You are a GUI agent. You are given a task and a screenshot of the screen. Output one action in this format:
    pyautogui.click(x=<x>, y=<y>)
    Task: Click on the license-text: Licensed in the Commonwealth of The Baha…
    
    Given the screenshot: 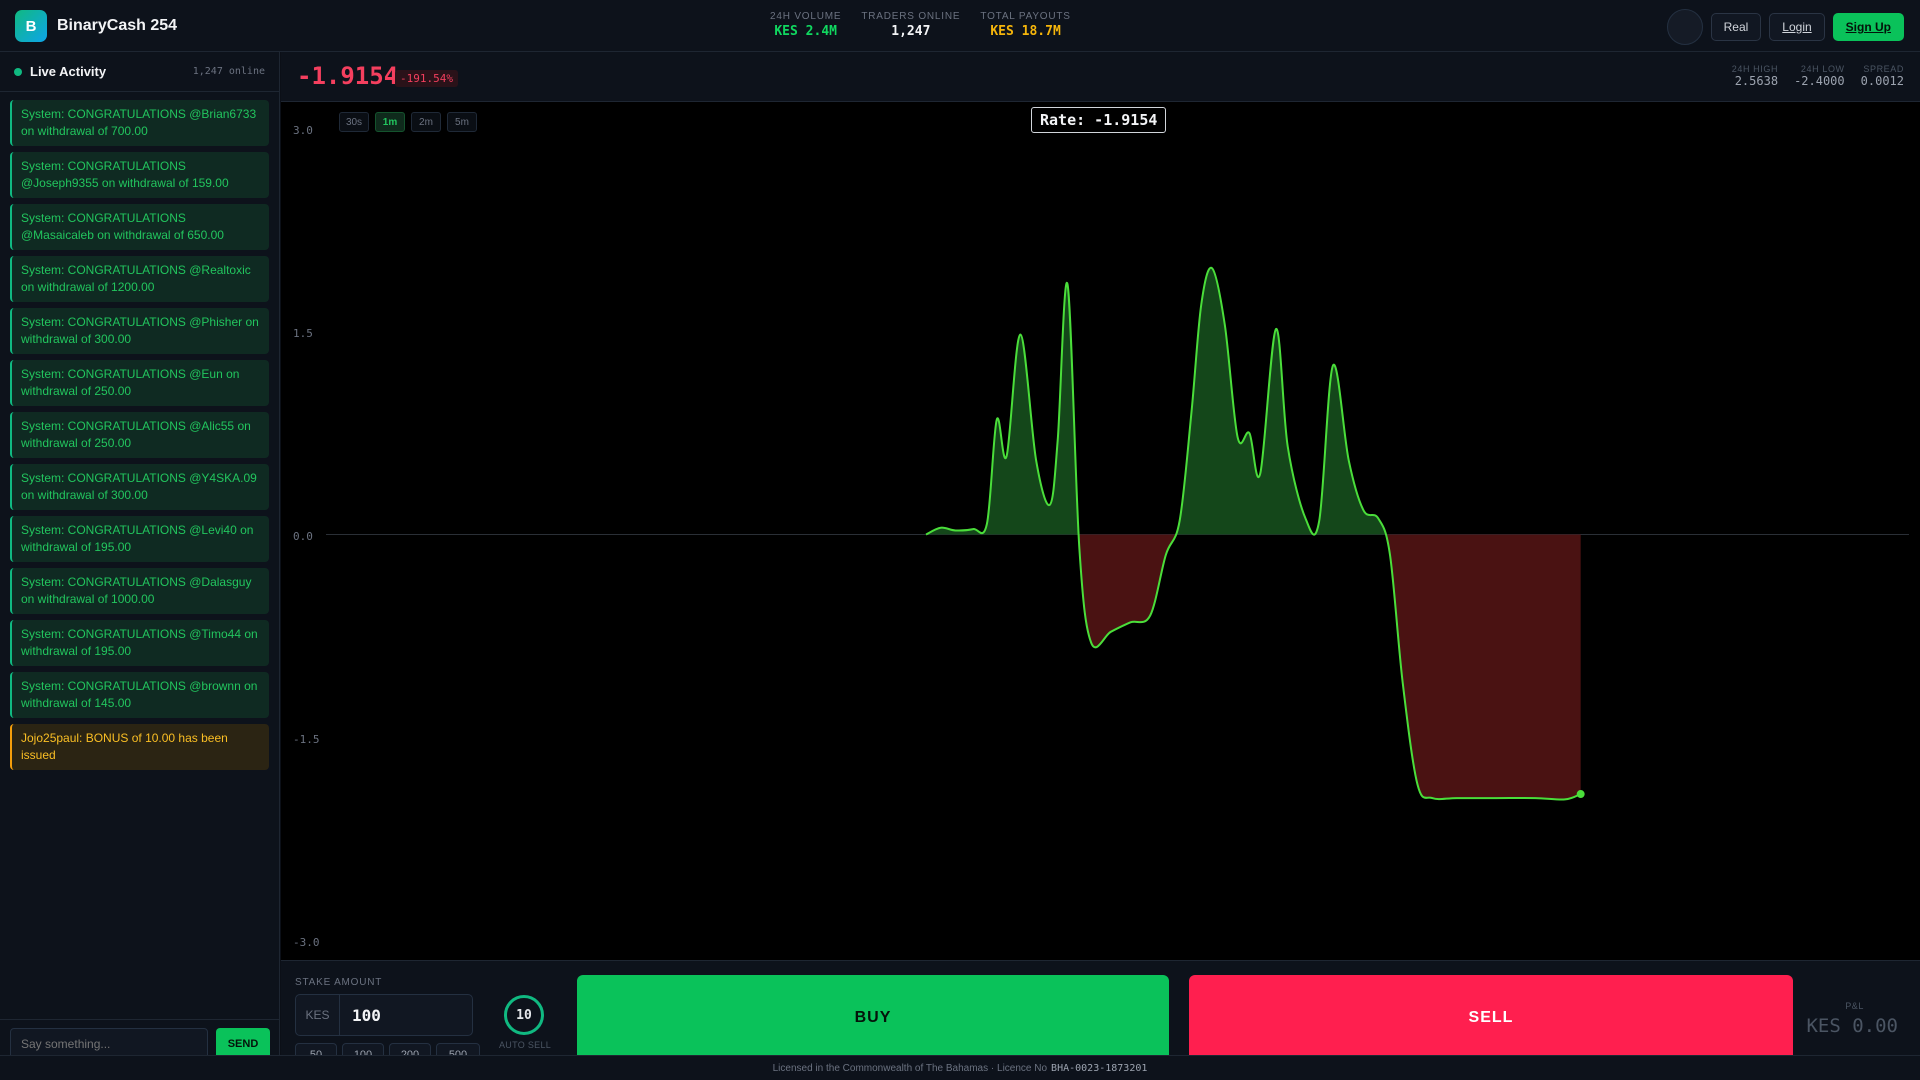 What is the action you would take?
    pyautogui.click(x=910, y=1068)
    